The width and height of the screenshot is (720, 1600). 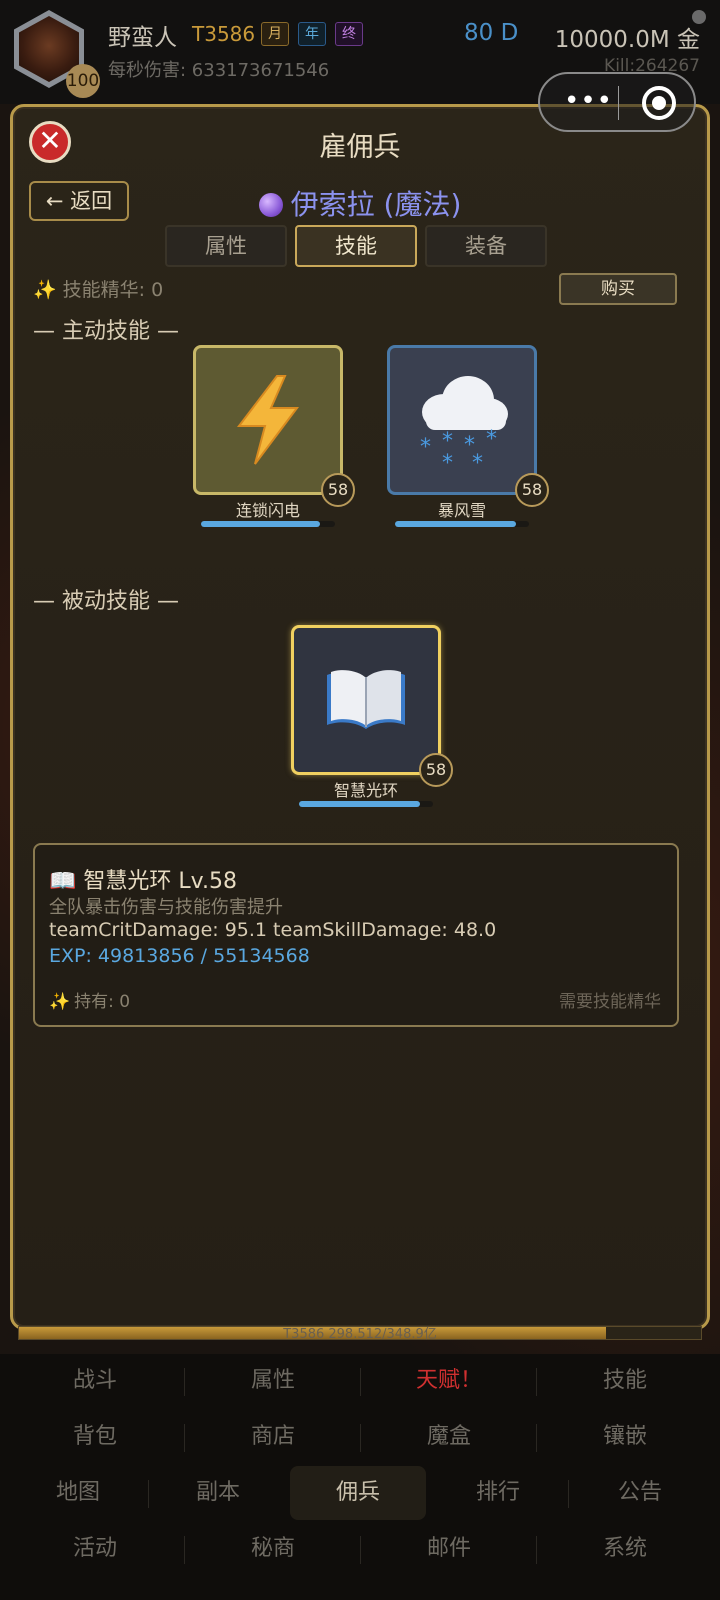 I want to click on lifetime-card-tag: 终, so click(x=349, y=34).